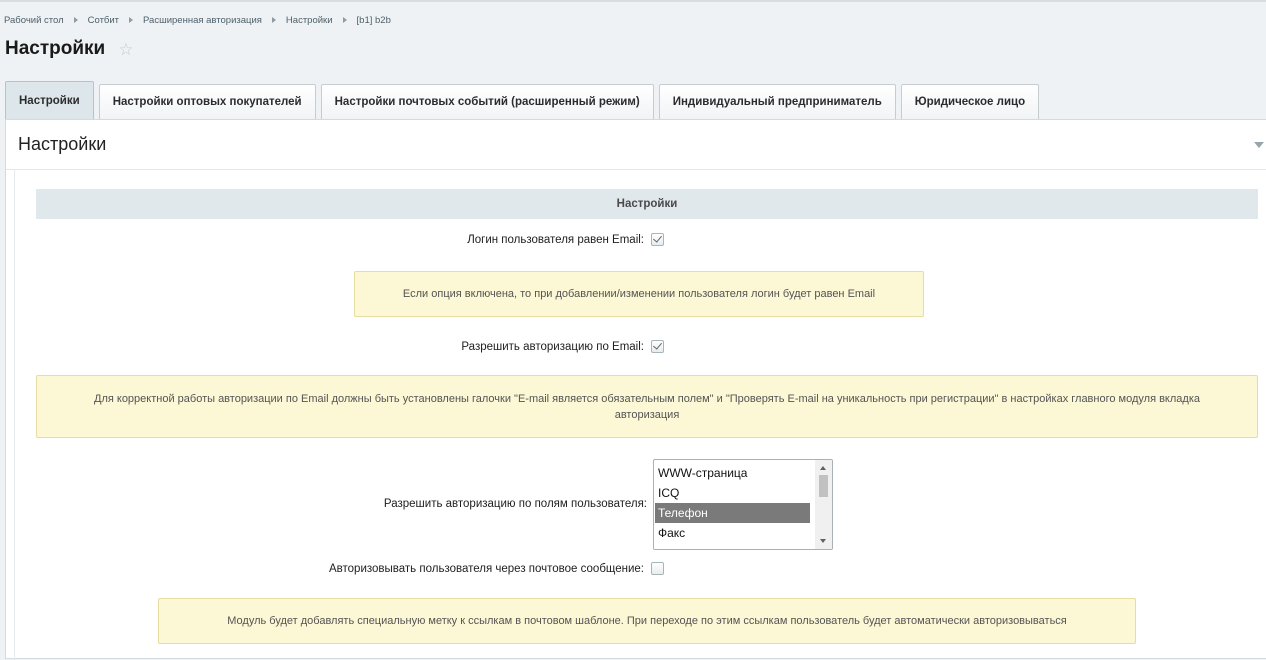 This screenshot has width=1266, height=660. What do you see at coordinates (657, 346) in the screenshot?
I see `auth-email-checkbox` at bounding box center [657, 346].